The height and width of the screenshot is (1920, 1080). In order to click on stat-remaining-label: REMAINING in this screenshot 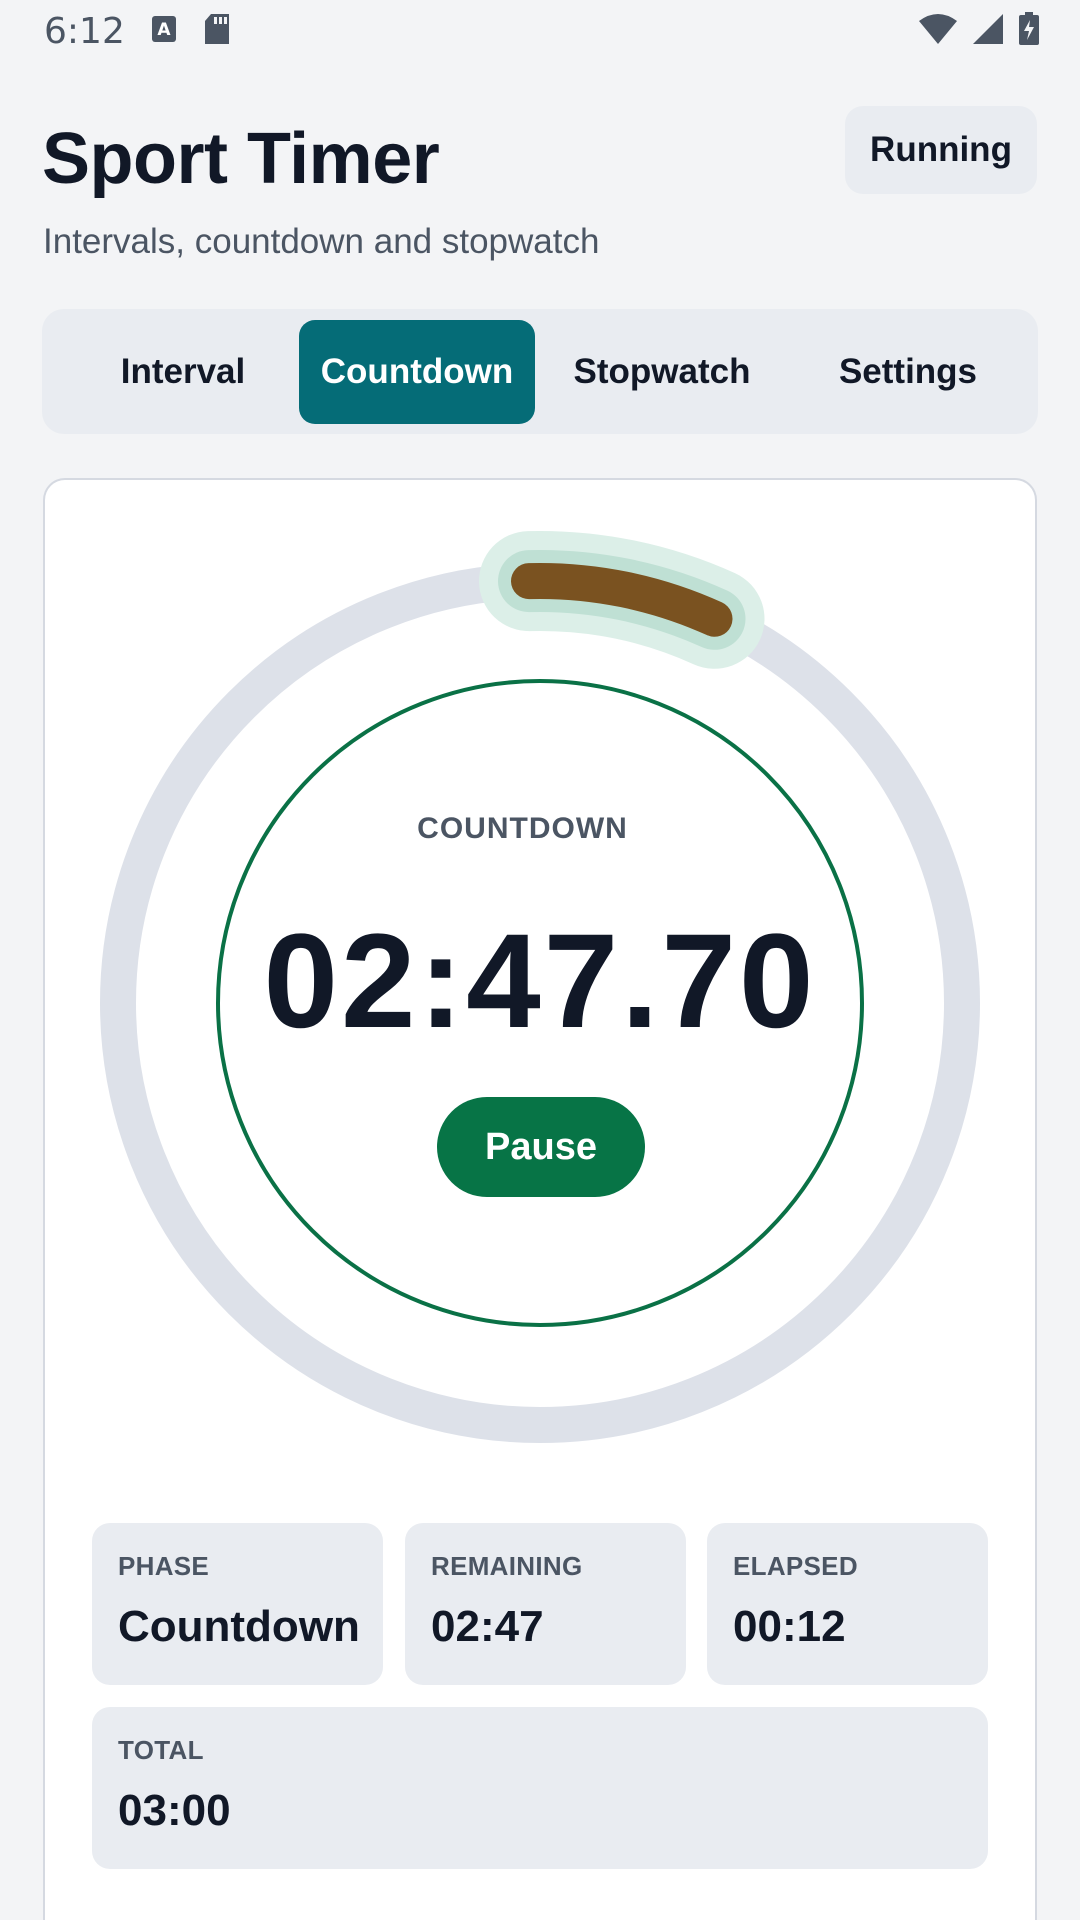, I will do `click(507, 1566)`.